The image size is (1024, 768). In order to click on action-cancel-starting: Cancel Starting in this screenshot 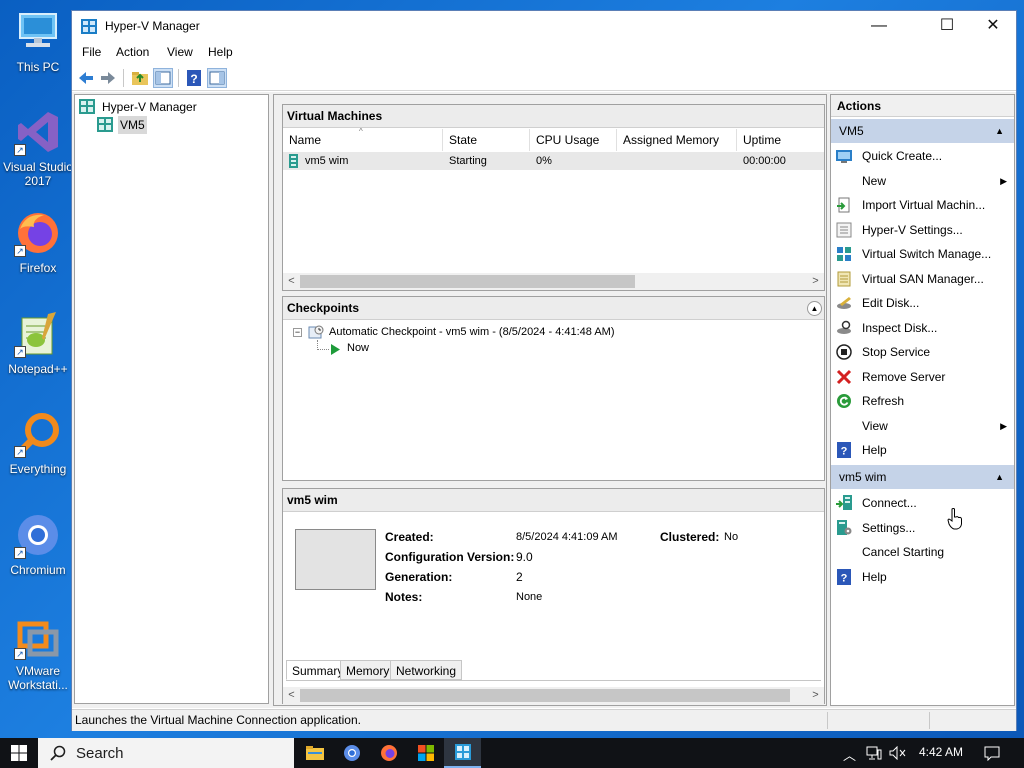, I will do `click(922, 552)`.